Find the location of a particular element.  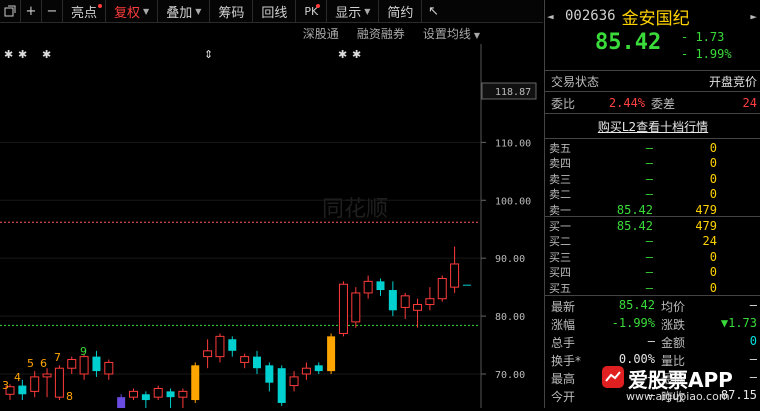

buy-order-volume: 24 is located at coordinates (709, 241).